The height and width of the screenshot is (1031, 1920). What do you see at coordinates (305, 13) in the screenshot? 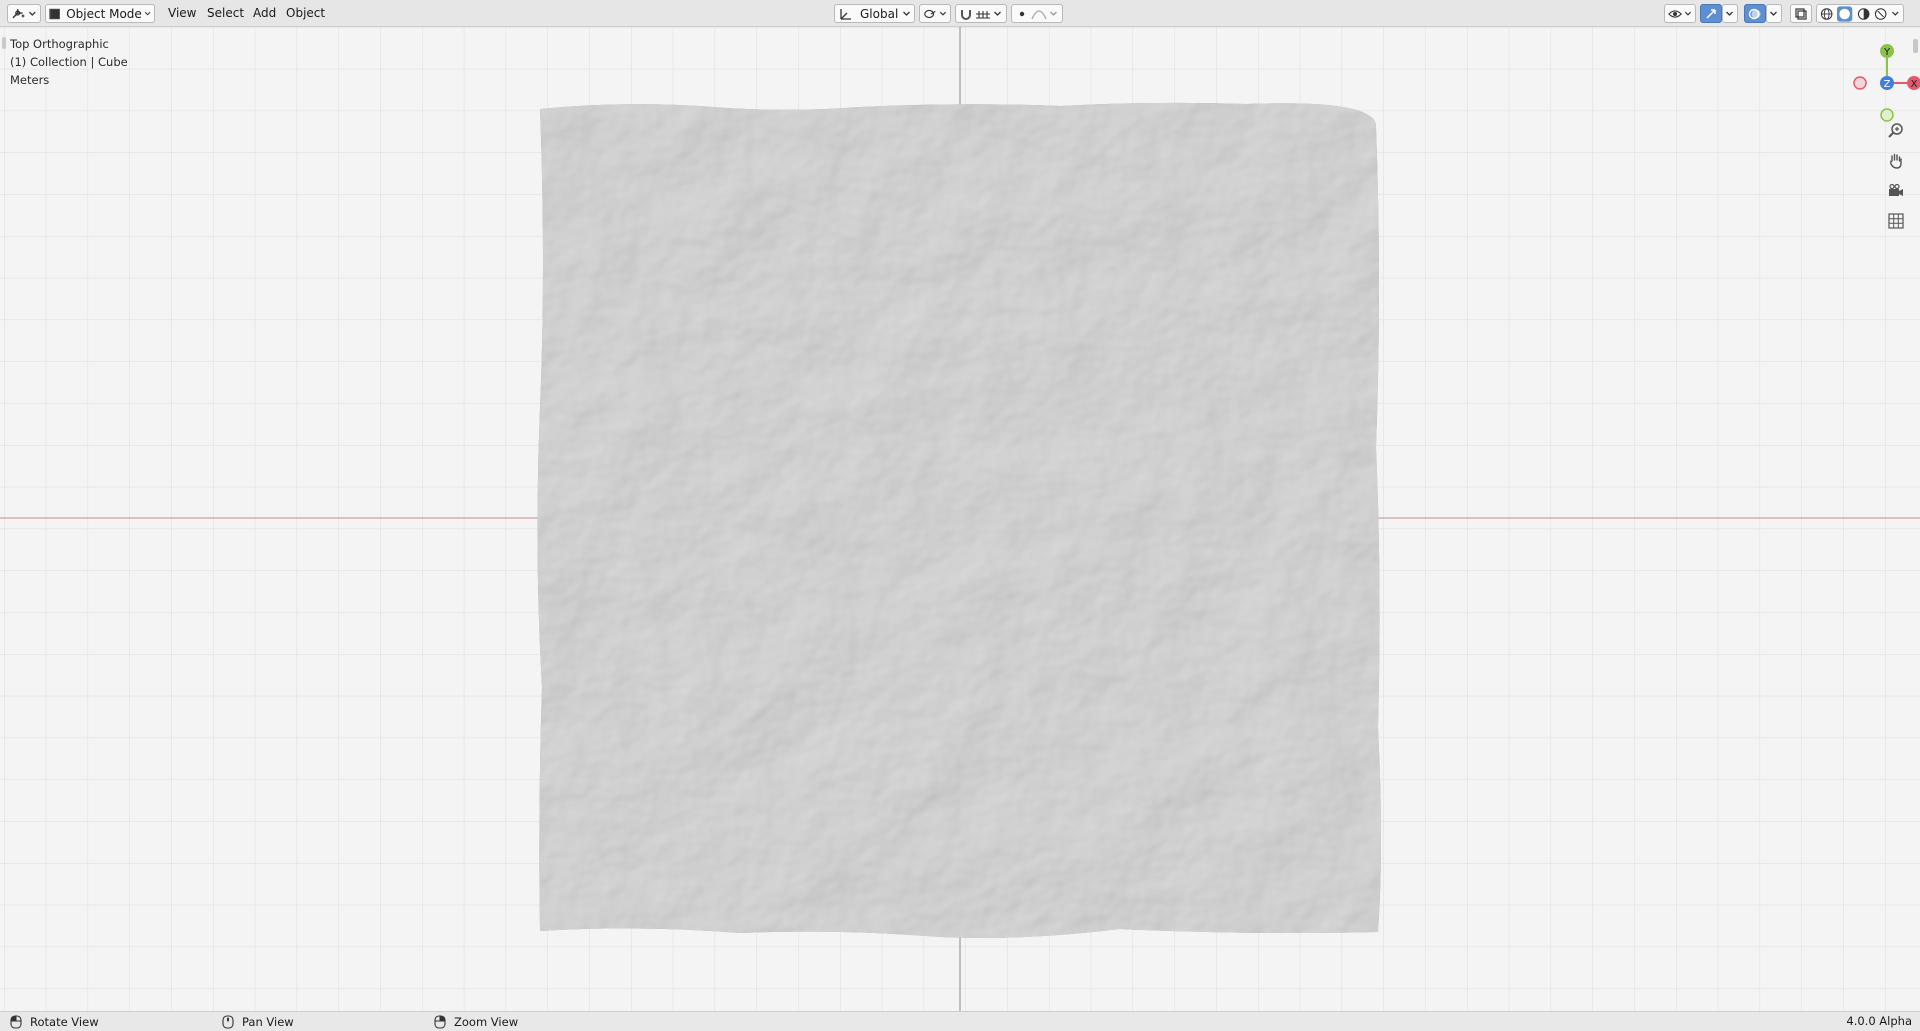
I see `menu-object: Object` at bounding box center [305, 13].